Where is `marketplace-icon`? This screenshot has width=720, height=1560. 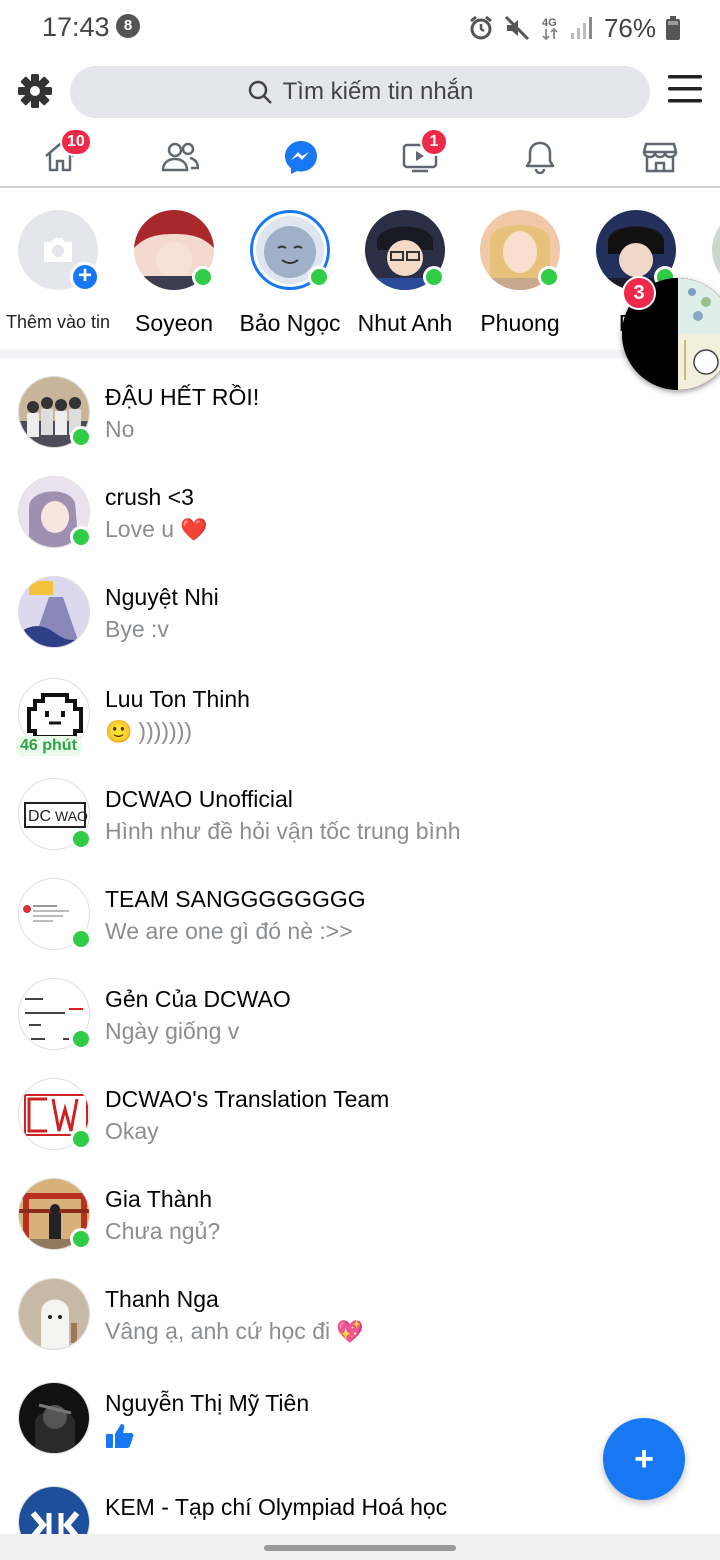 marketplace-icon is located at coordinates (660, 157).